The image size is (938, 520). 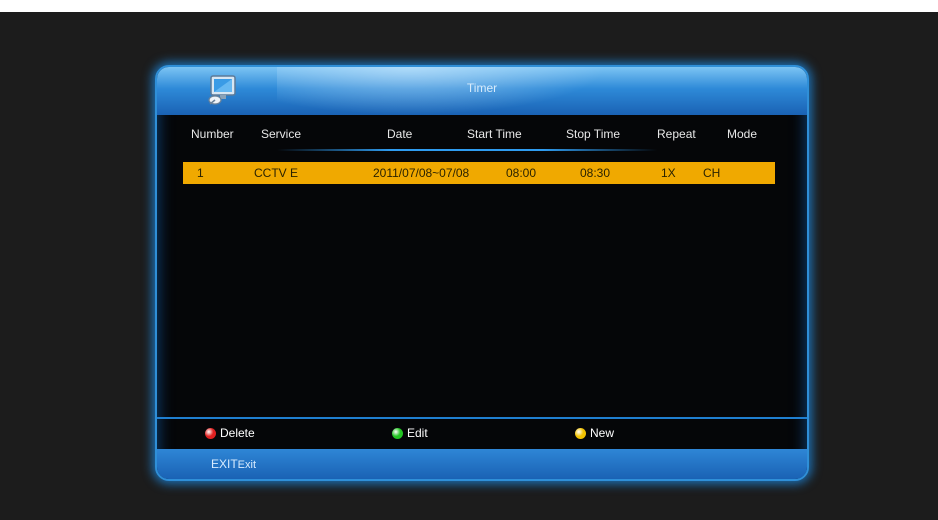 What do you see at coordinates (400, 134) in the screenshot?
I see `column-header-date: Date` at bounding box center [400, 134].